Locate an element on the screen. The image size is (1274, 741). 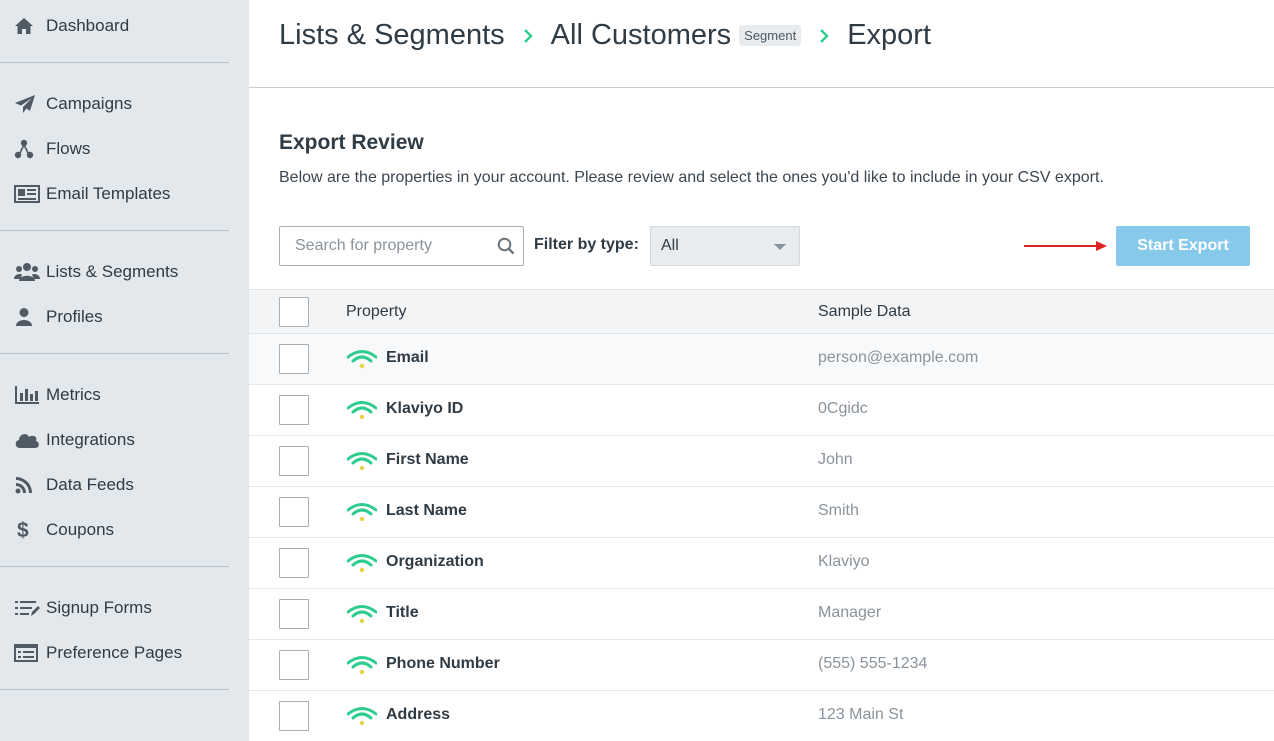
sidebar-item-label: Flows is located at coordinates (68, 148).